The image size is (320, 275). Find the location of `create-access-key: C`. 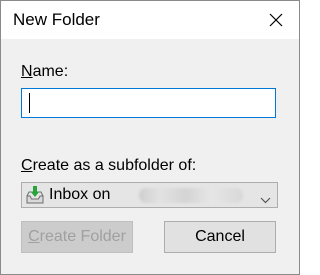

create-access-key: C is located at coordinates (34, 236).